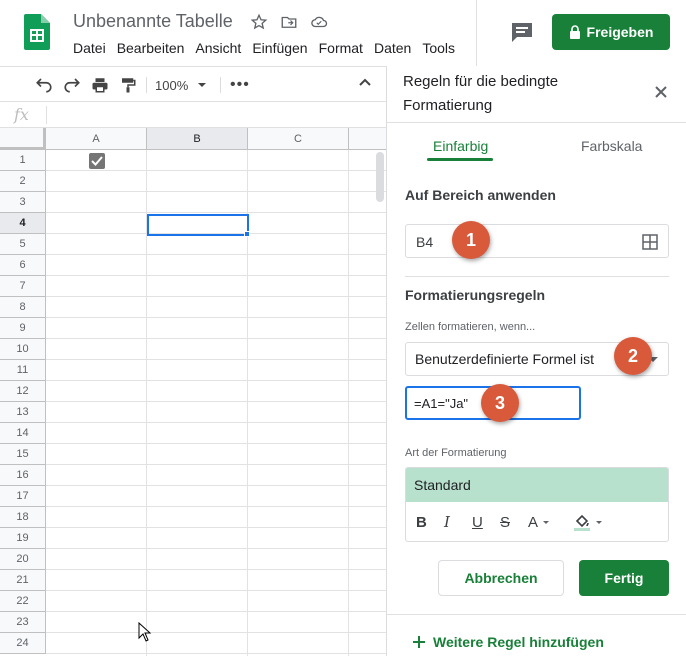 The image size is (686, 656). I want to click on active-tab-indicator, so click(460, 159).